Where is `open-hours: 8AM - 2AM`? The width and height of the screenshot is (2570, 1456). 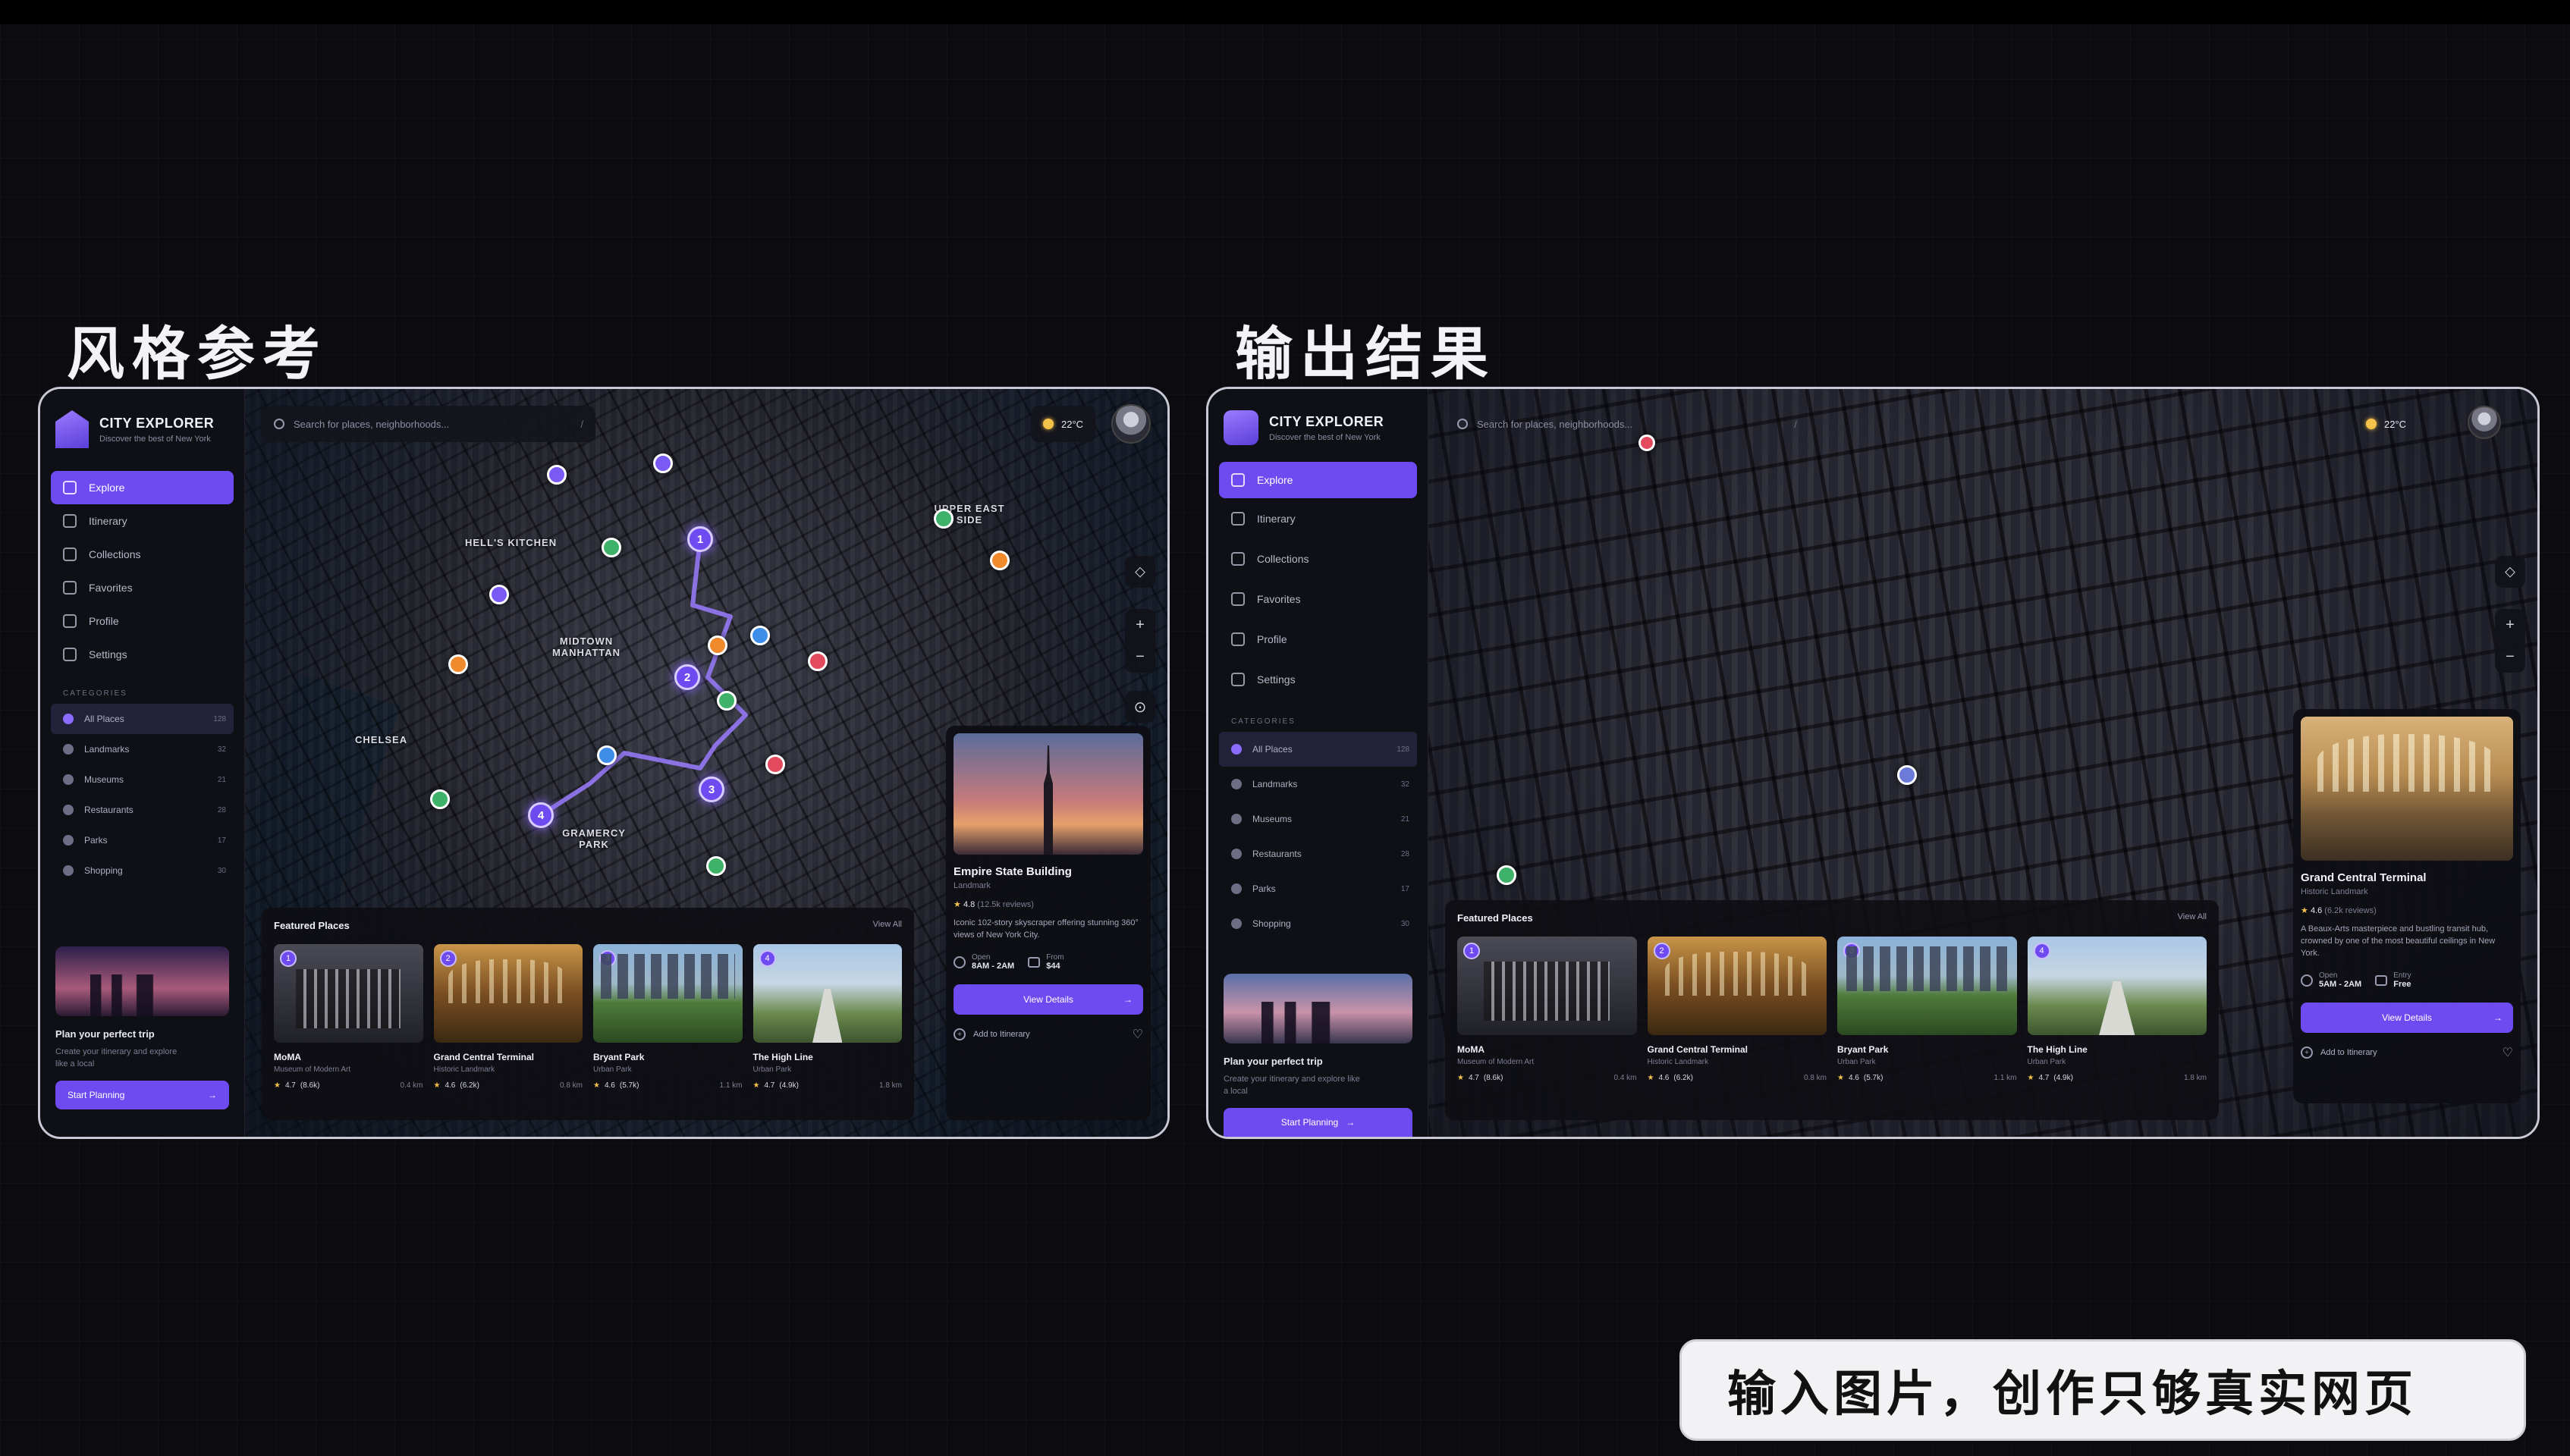 open-hours: 8AM - 2AM is located at coordinates (993, 966).